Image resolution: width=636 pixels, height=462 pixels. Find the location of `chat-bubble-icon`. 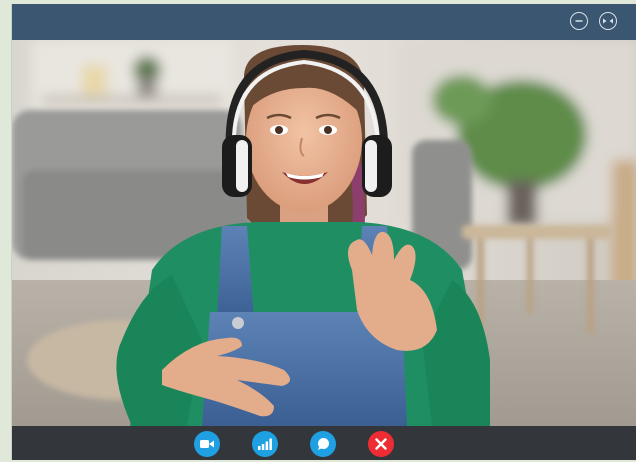

chat-bubble-icon is located at coordinates (323, 444).